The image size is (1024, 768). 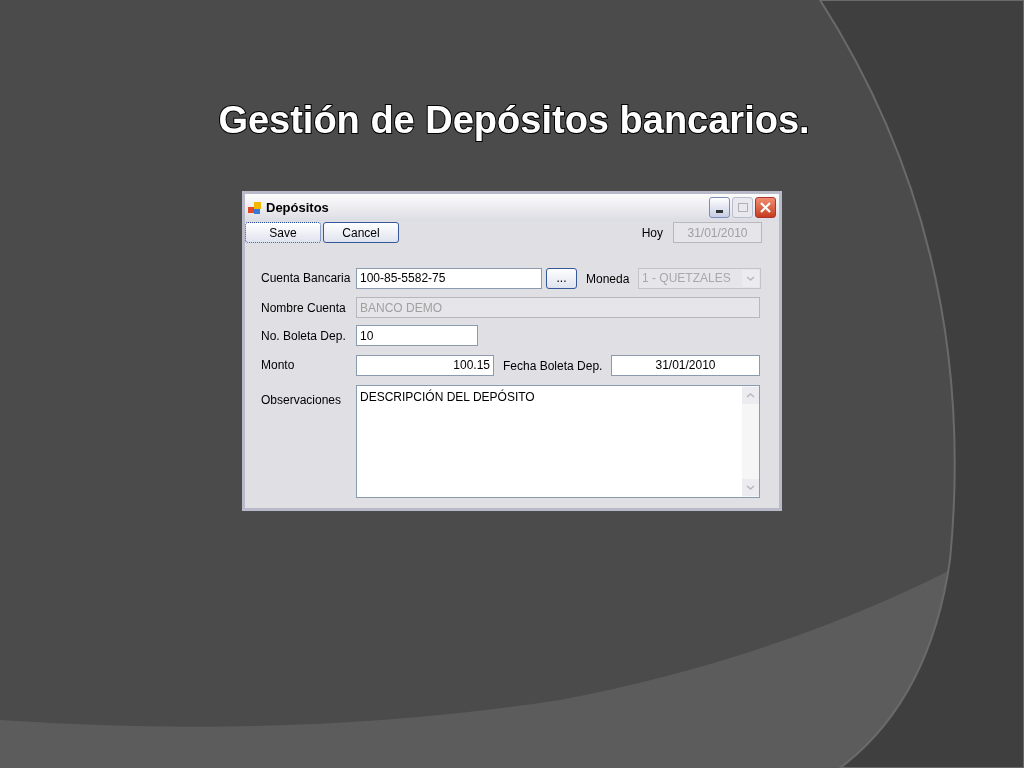 What do you see at coordinates (304, 308) in the screenshot?
I see `field-label: Nombre Cuenta` at bounding box center [304, 308].